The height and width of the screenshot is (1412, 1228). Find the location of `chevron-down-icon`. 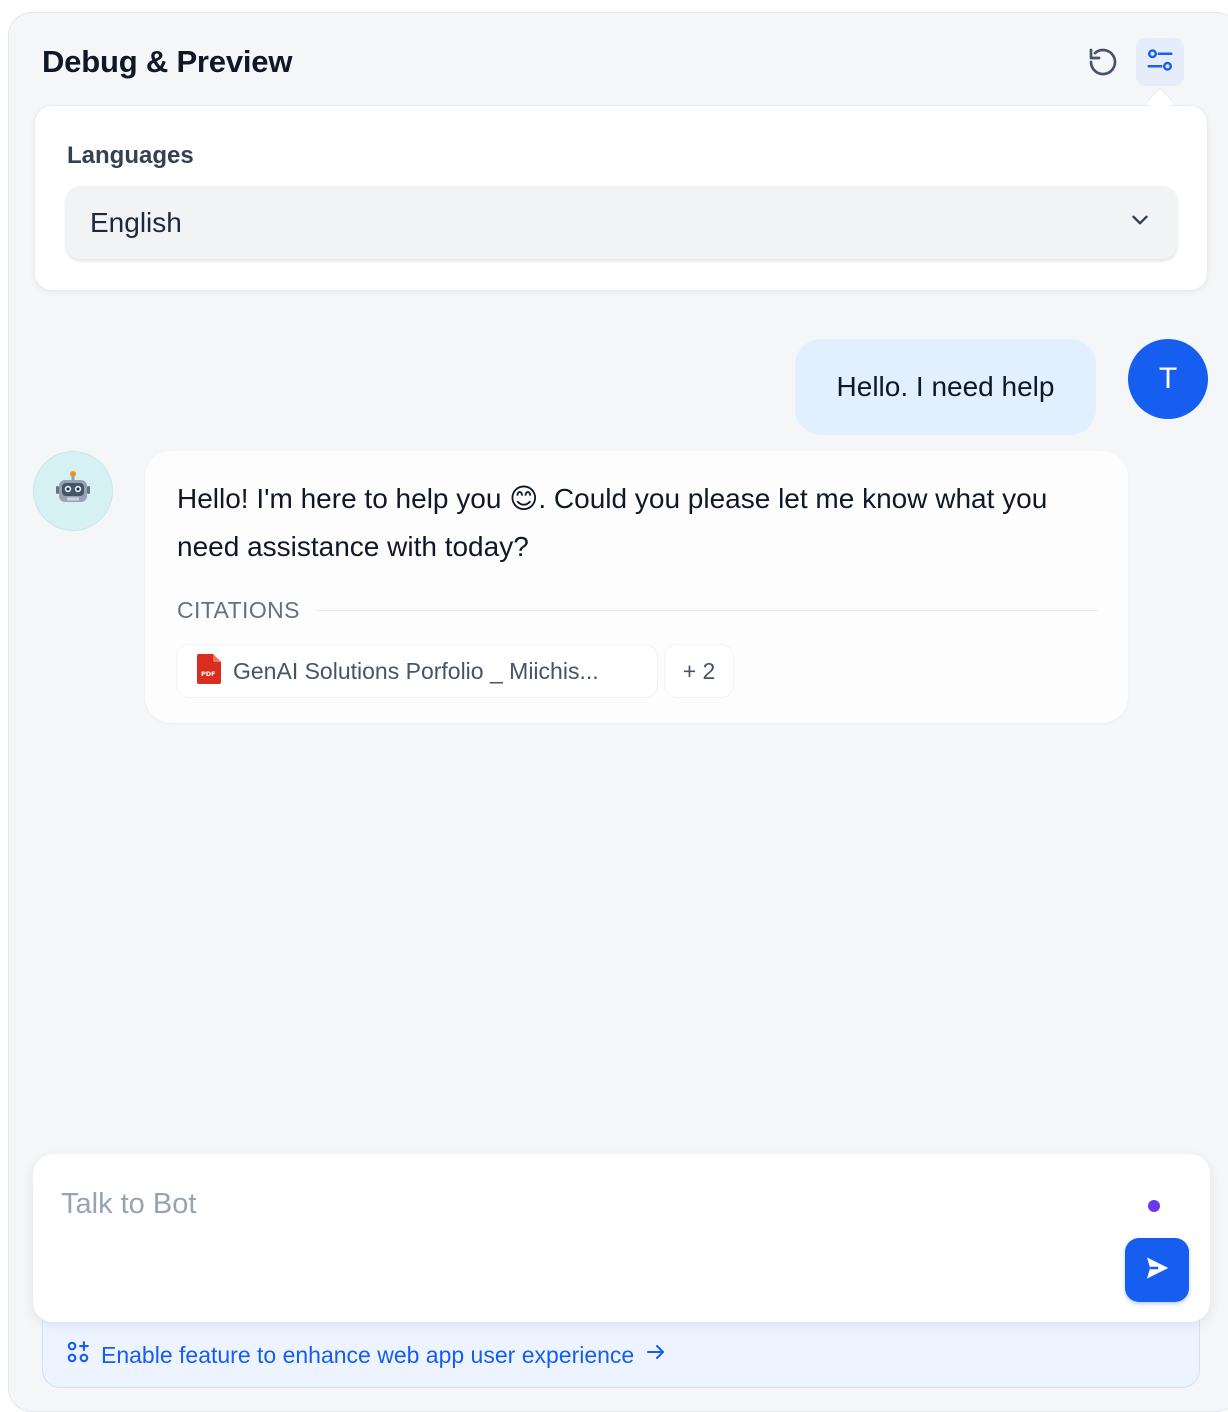

chevron-down-icon is located at coordinates (1140, 222).